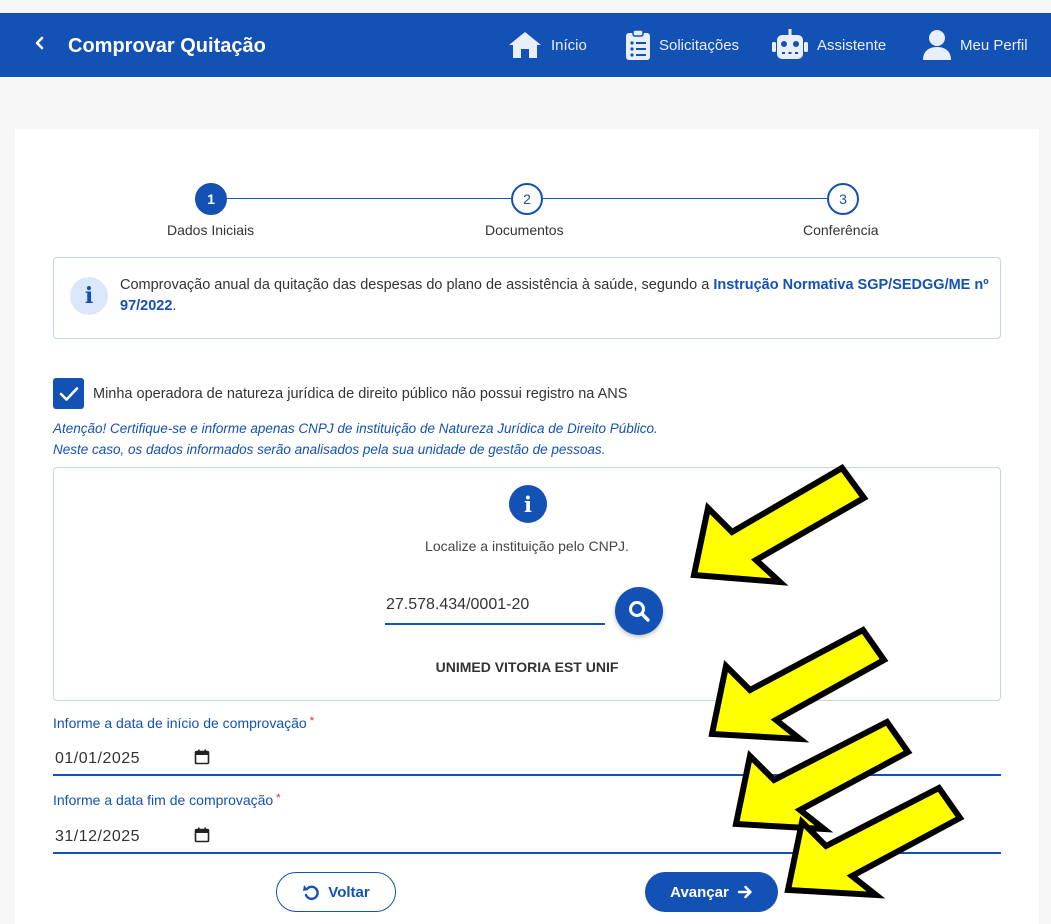 This screenshot has width=1051, height=924. I want to click on cnpj-input, so click(495, 609).